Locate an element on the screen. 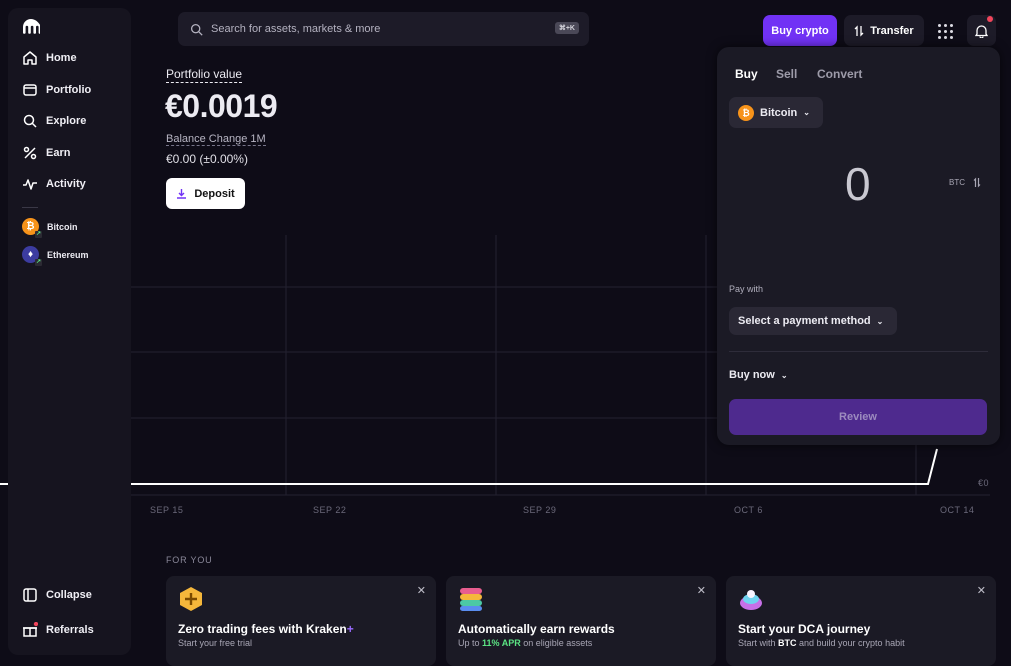 The image size is (1011, 666). deposit-label: Deposit is located at coordinates (214, 193).